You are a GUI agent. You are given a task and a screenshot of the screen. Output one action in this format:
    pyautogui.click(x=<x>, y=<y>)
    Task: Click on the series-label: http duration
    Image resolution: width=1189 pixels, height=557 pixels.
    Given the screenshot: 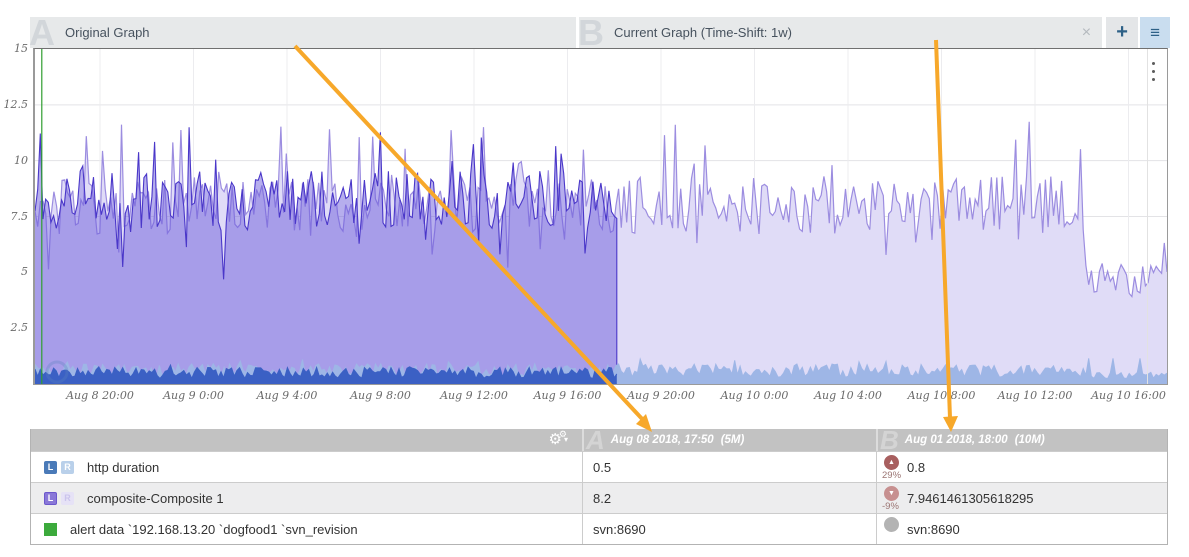 What is the action you would take?
    pyautogui.click(x=123, y=467)
    